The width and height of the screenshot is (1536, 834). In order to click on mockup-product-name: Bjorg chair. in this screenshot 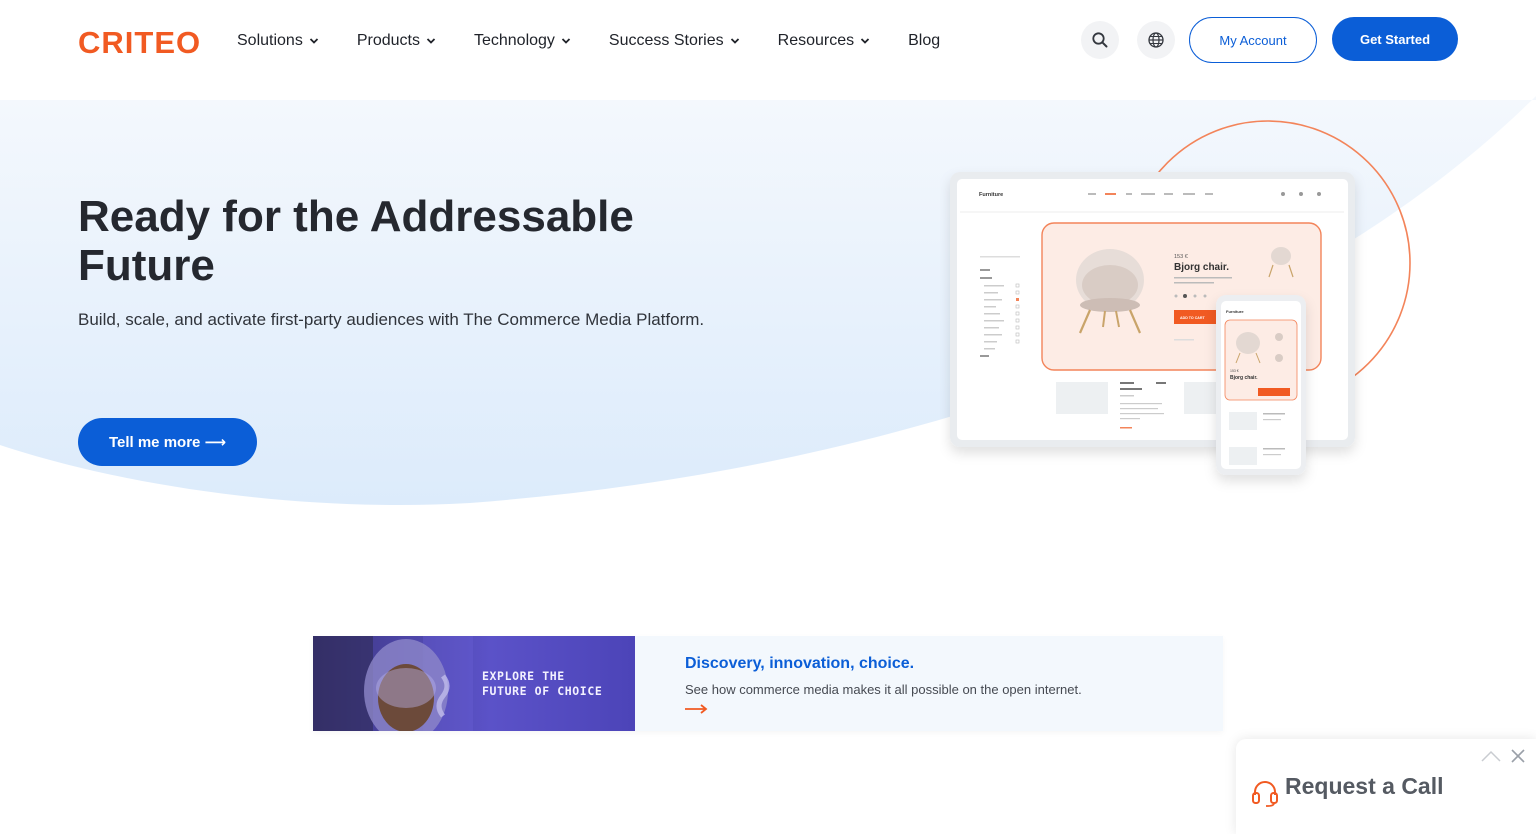, I will do `click(1201, 267)`.